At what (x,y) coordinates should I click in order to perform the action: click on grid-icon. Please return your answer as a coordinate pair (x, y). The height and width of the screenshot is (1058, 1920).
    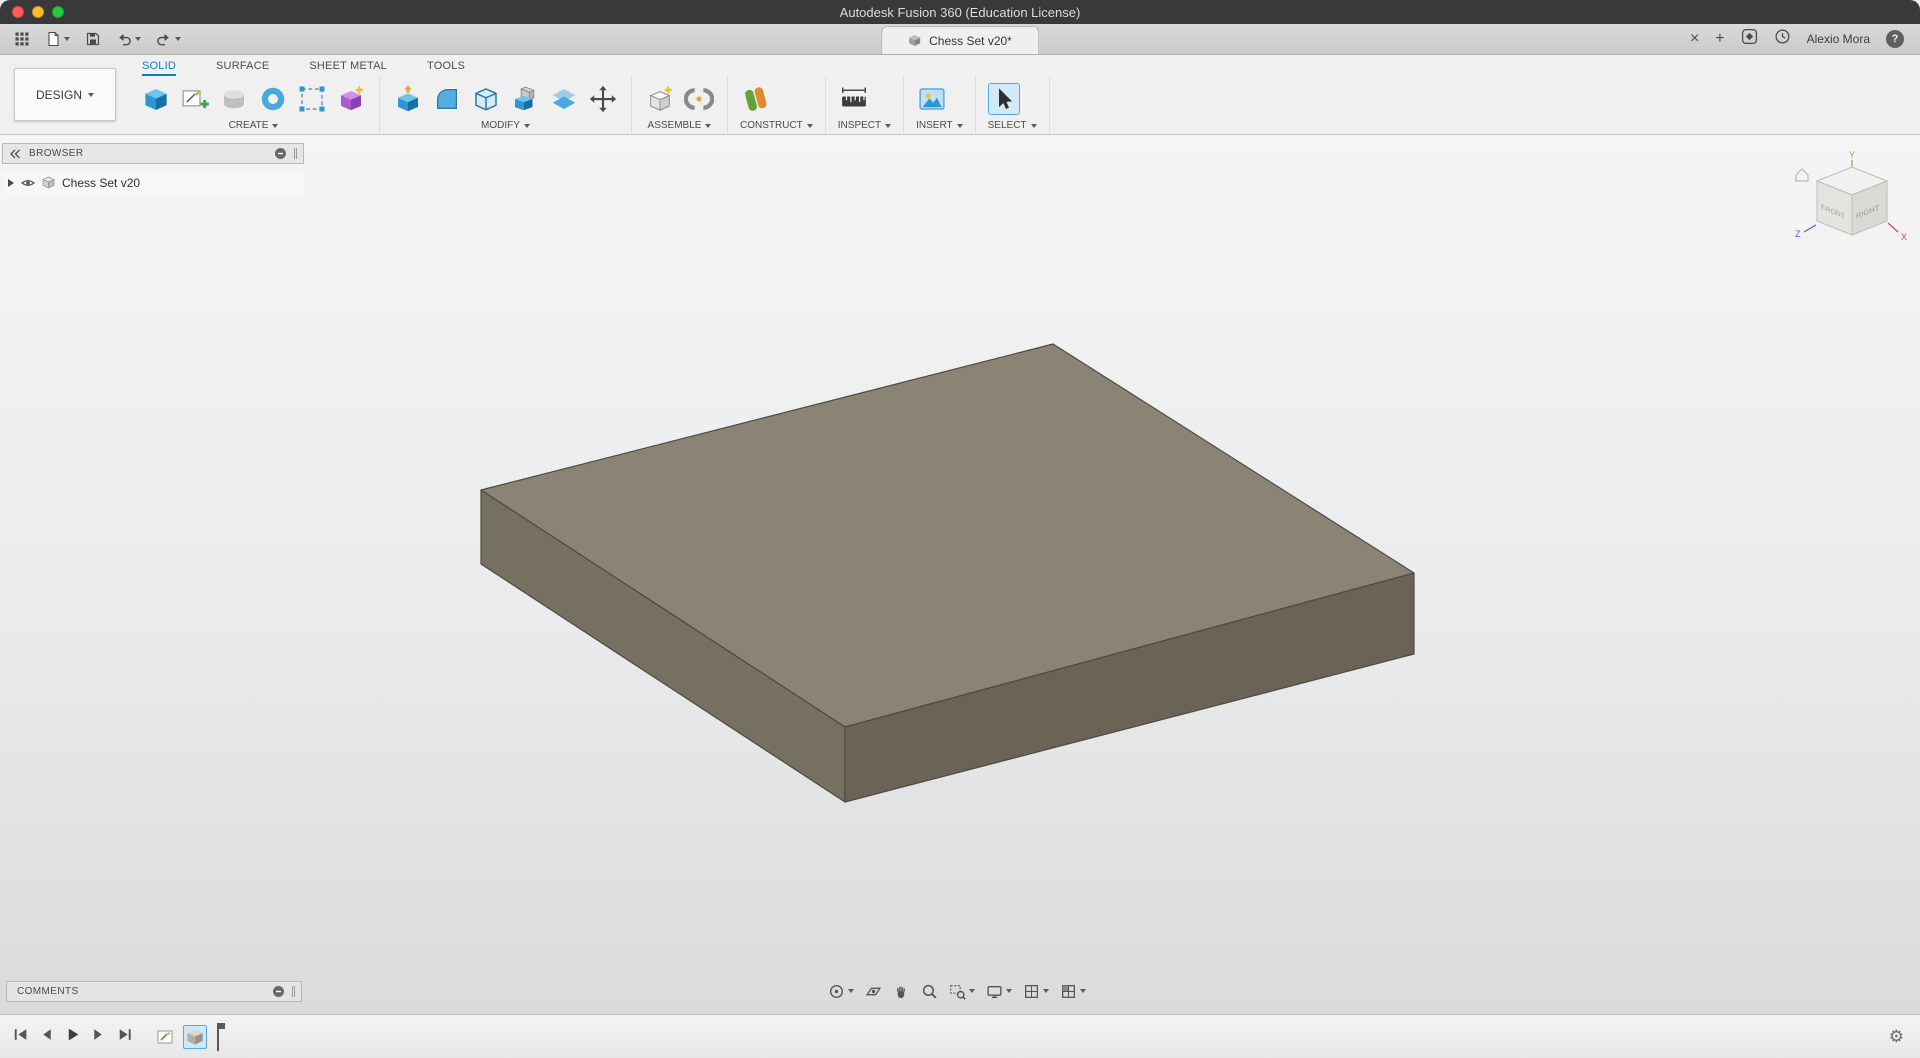
    Looking at the image, I should click on (1031, 991).